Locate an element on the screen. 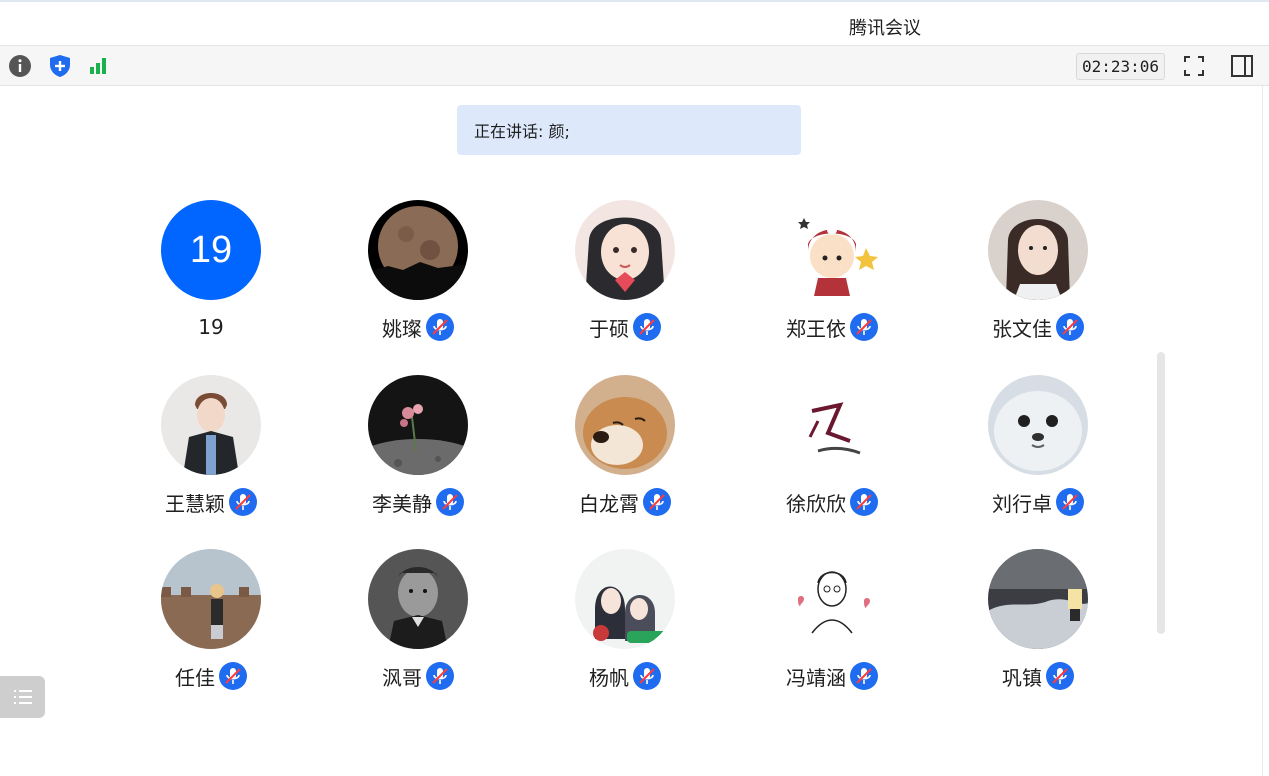  anime-girl-avatar is located at coordinates (625, 250).